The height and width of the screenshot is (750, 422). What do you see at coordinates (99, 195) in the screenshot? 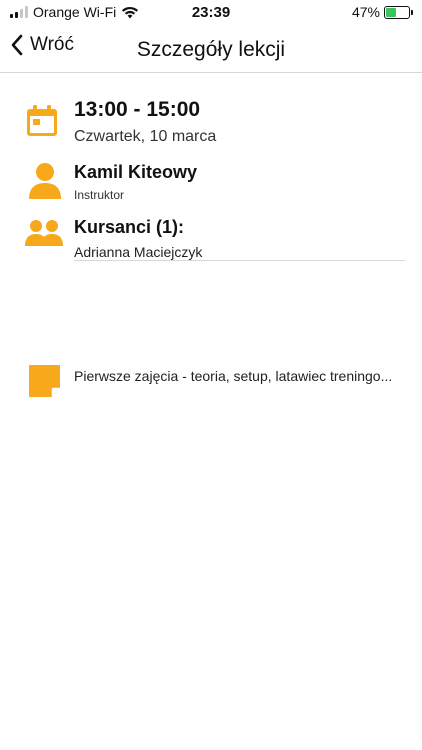
I see `instructor-role: Instruktor` at bounding box center [99, 195].